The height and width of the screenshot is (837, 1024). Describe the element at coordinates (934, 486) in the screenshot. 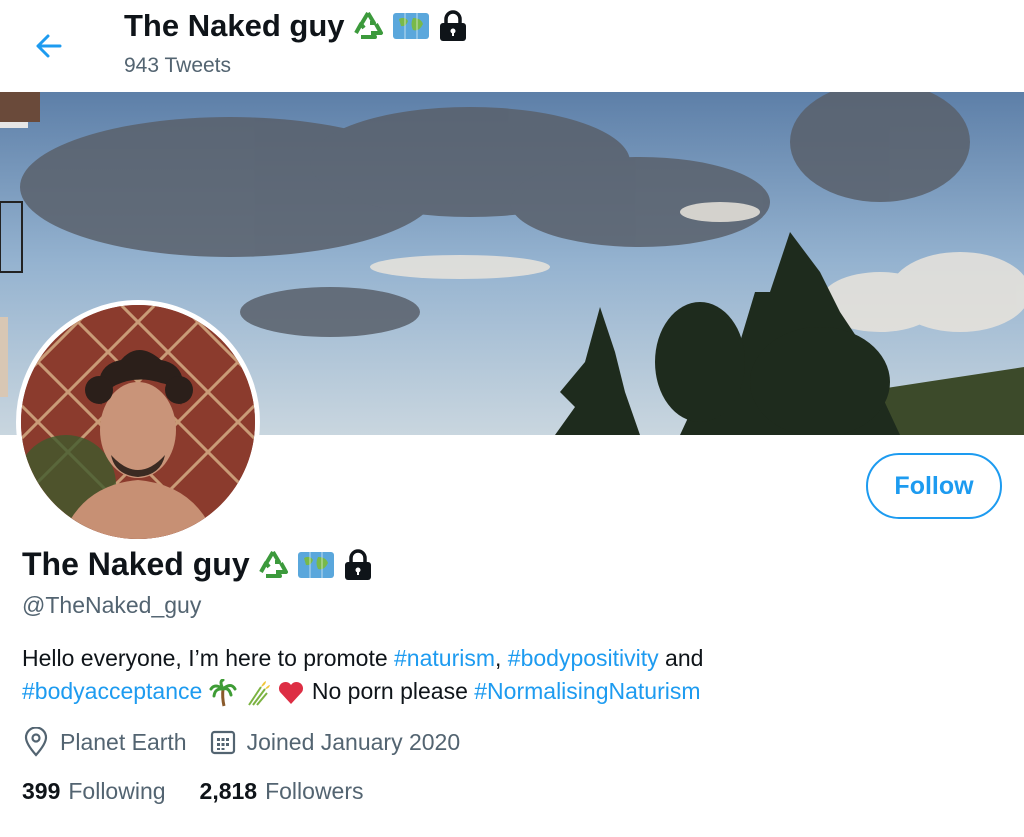

I see `follow-button: Follow` at that location.